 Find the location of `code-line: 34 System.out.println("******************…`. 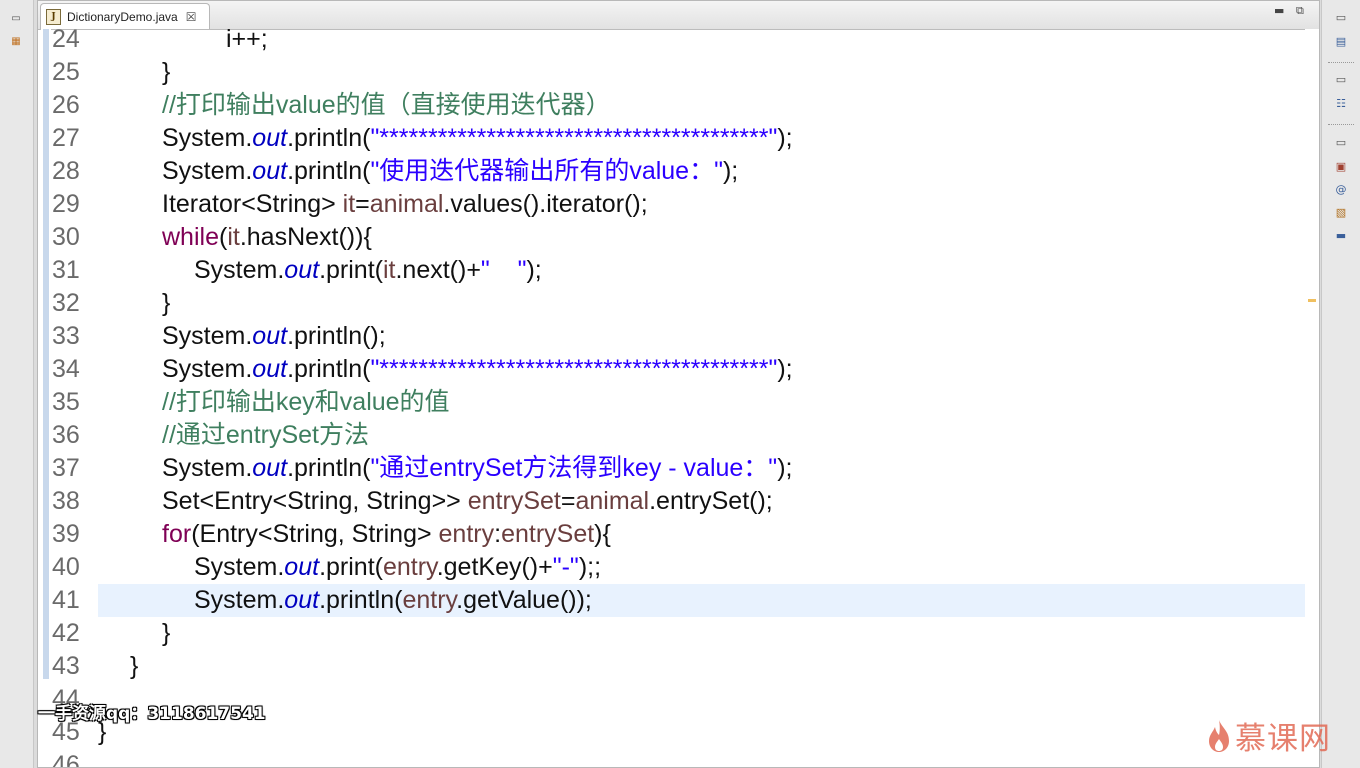

code-line: 34 System.out.println("******************… is located at coordinates (671, 369).